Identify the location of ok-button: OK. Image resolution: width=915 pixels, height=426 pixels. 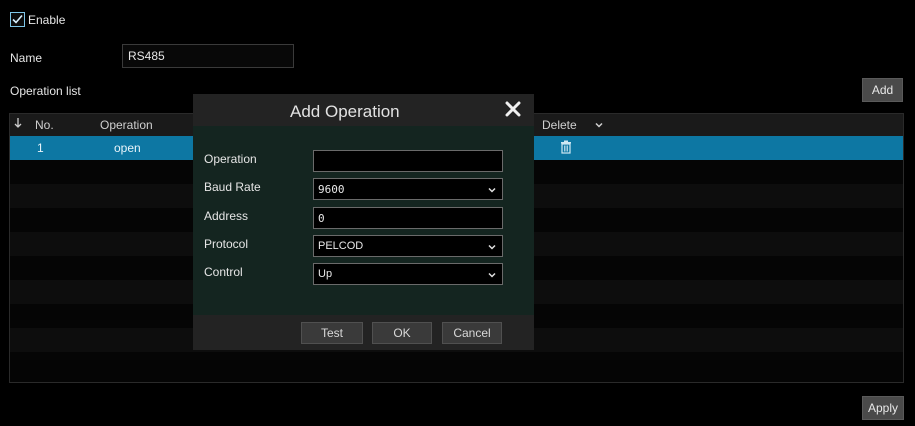
(402, 333).